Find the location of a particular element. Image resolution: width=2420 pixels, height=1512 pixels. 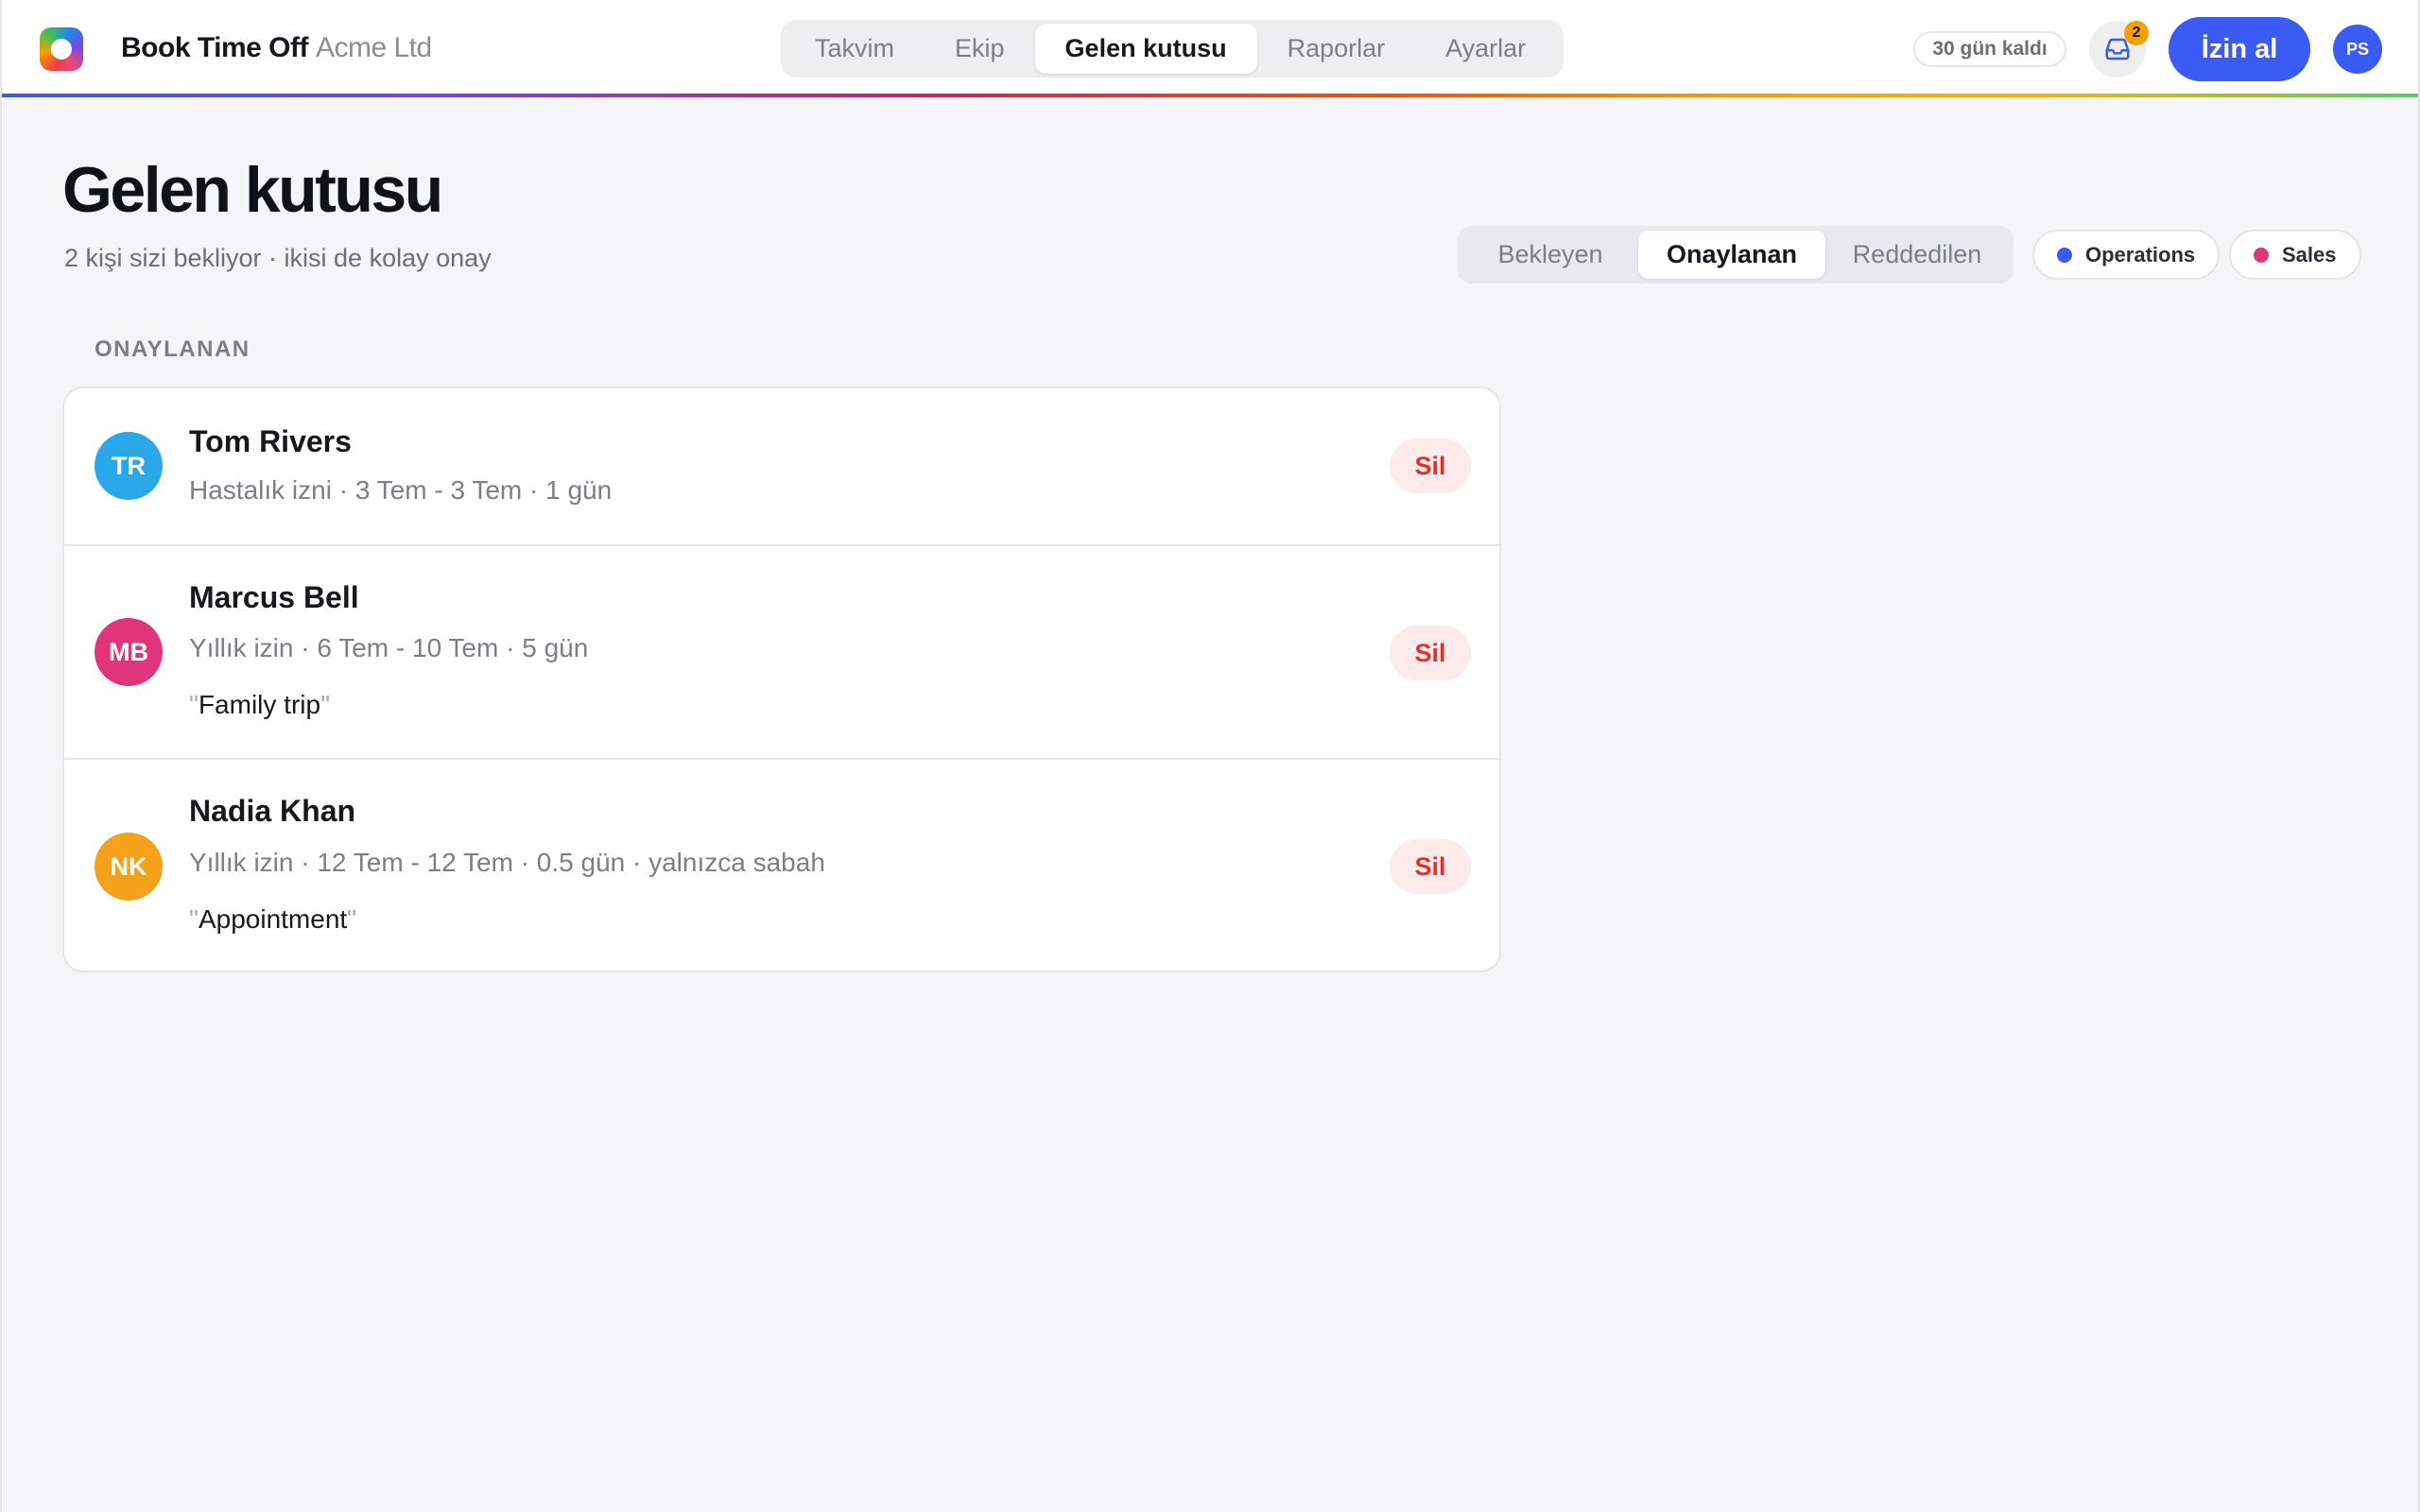

filter-reddedilen: Reddedilen is located at coordinates (1917, 255).